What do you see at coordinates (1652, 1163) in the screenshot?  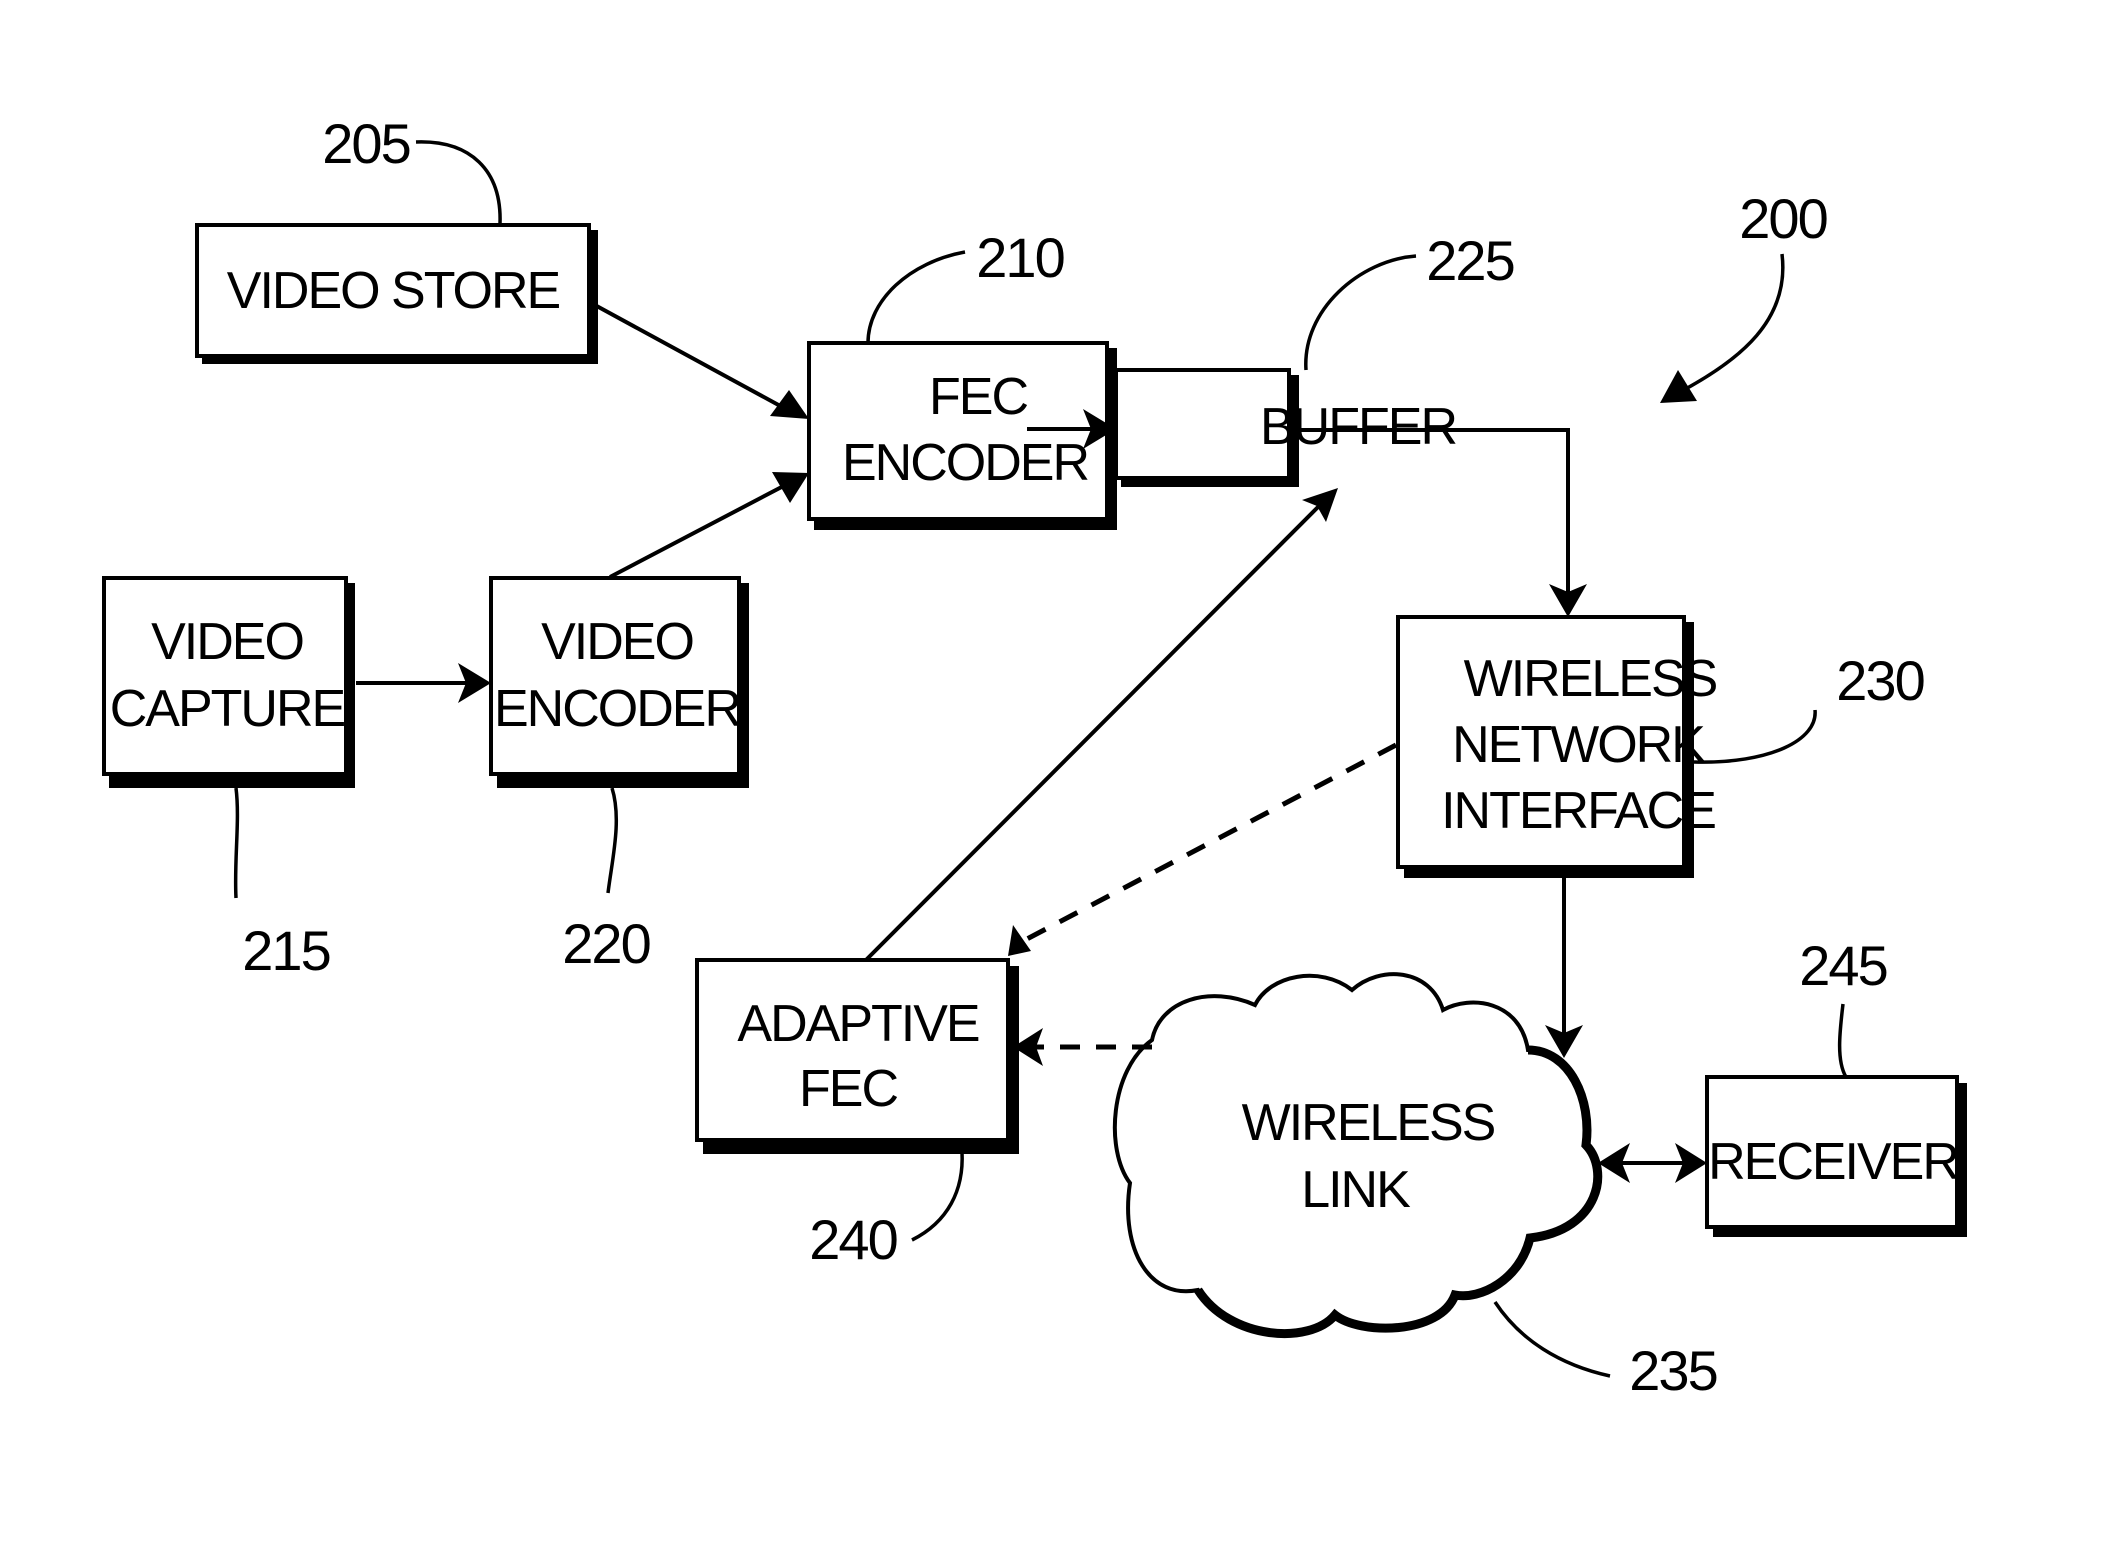 I see `arrow-wireless-link-receiver-bidirectional` at bounding box center [1652, 1163].